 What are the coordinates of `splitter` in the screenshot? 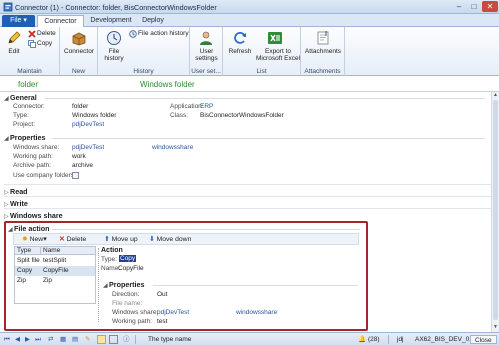 It's located at (99, 285).